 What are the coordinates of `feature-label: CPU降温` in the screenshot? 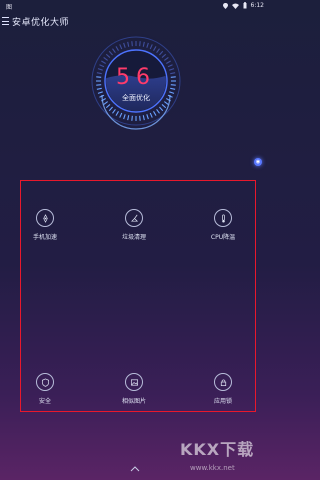 It's located at (223, 237).